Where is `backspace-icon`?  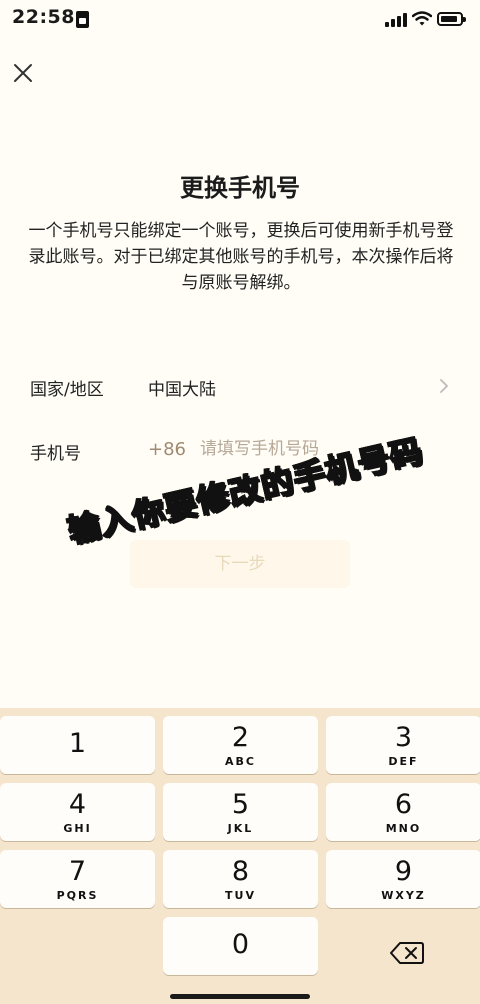 backspace-icon is located at coordinates (407, 953).